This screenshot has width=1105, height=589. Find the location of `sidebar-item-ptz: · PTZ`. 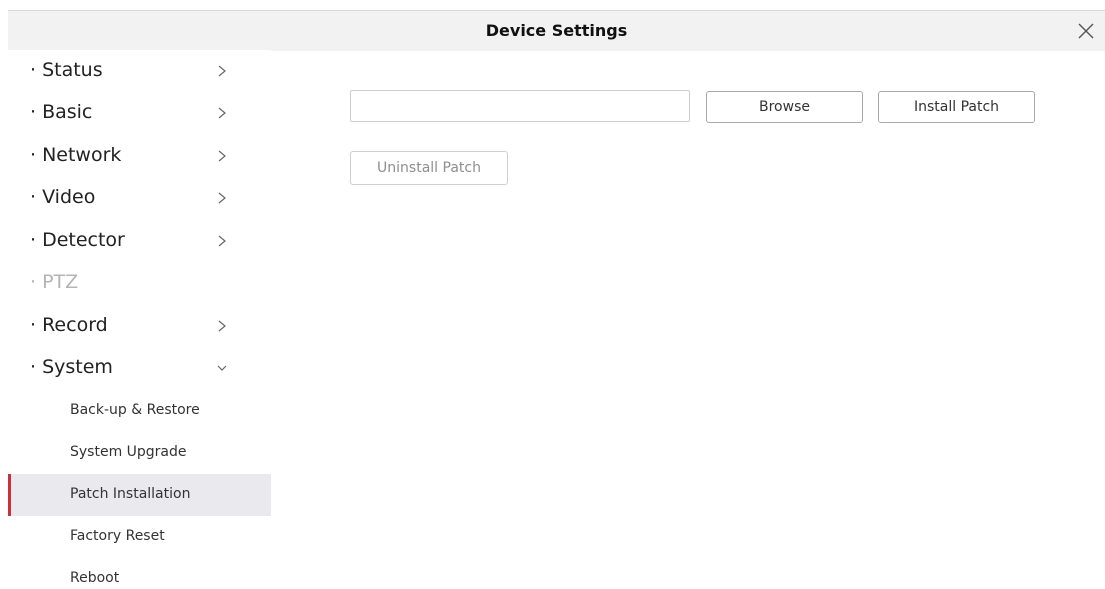

sidebar-item-ptz: · PTZ is located at coordinates (139, 283).